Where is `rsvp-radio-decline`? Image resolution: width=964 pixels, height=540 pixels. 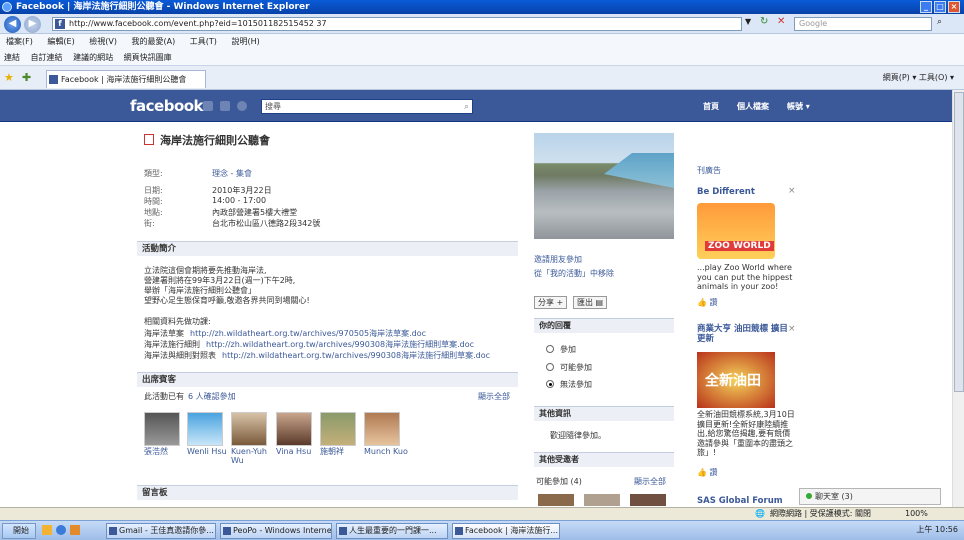
rsvp-radio-decline is located at coordinates (550, 384).